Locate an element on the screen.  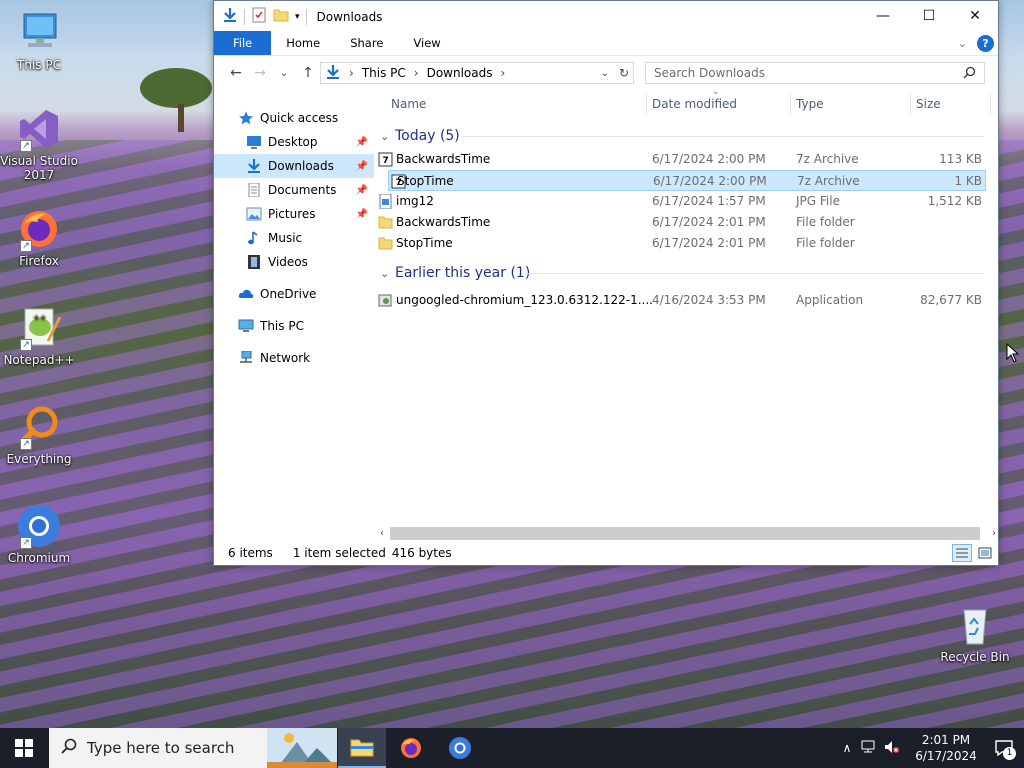
sidebar-item-quick-access: Quick access is located at coordinates (294, 118).